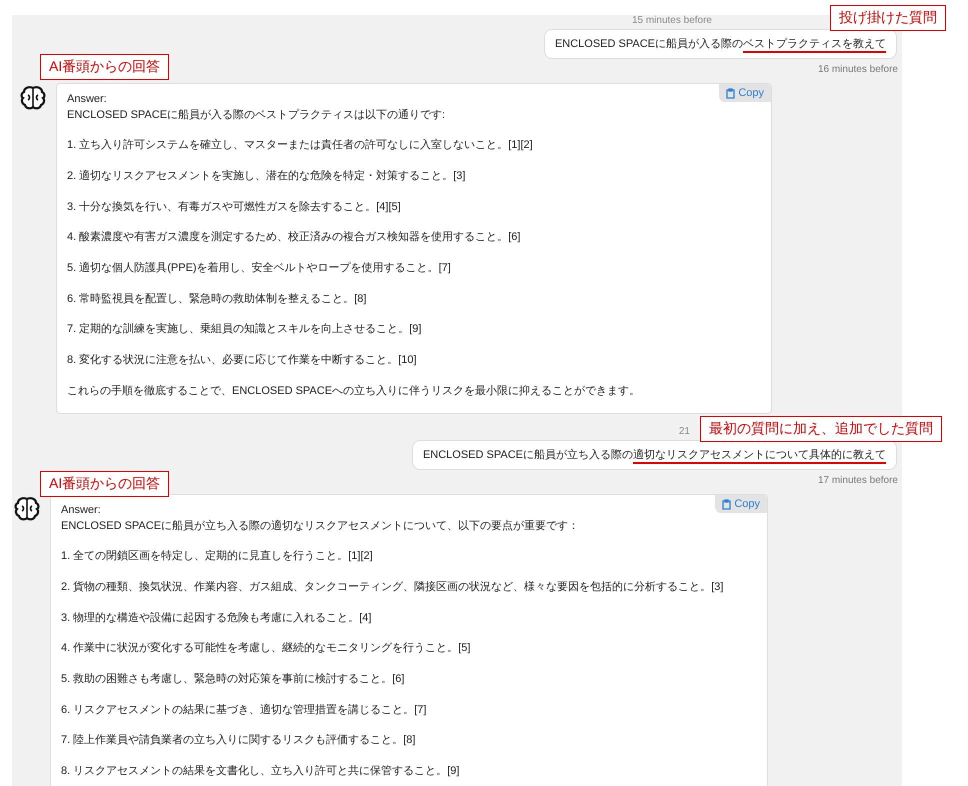  Describe the element at coordinates (672, 20) in the screenshot. I see `timestamp: 15 minutes before` at that location.